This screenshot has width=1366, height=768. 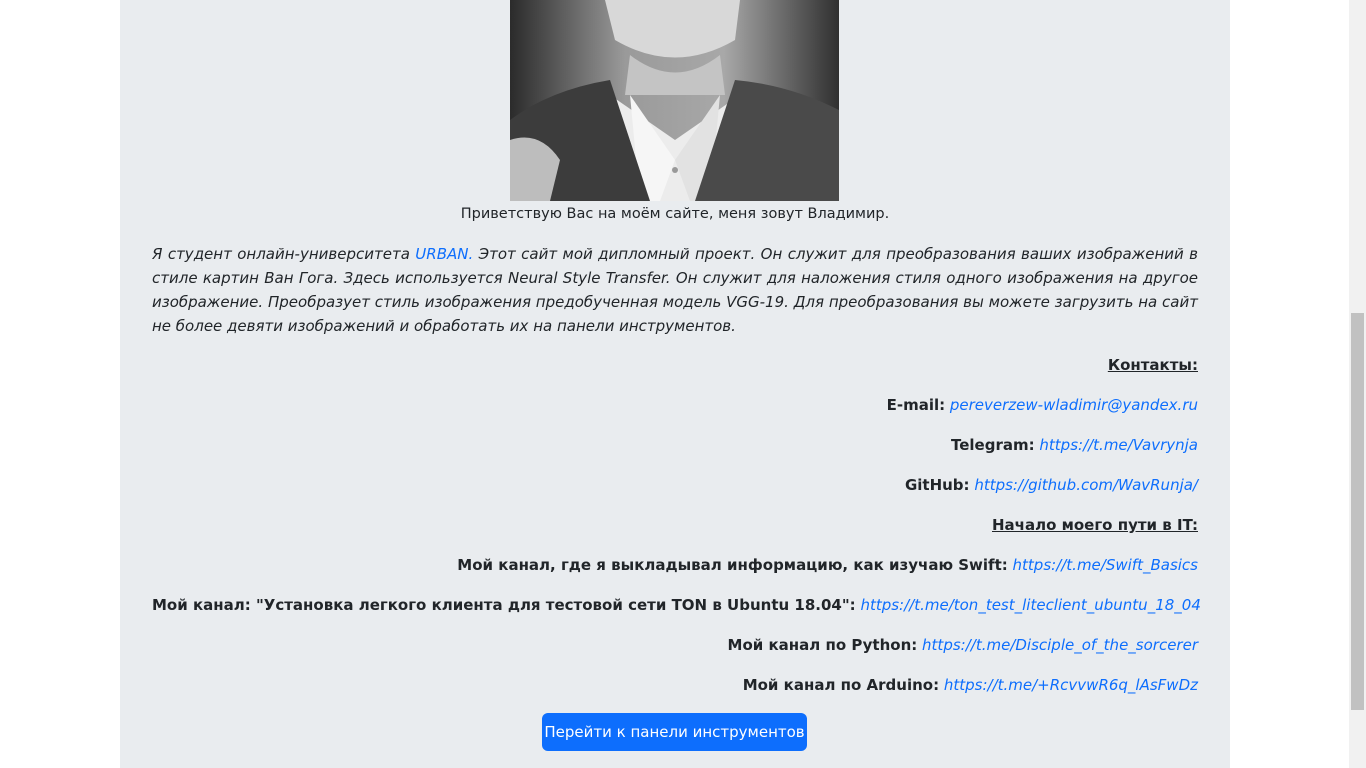 What do you see at coordinates (675, 405) in the screenshot?
I see `email-row: E-mail: pereverzew-wladimir@yandex.ru` at bounding box center [675, 405].